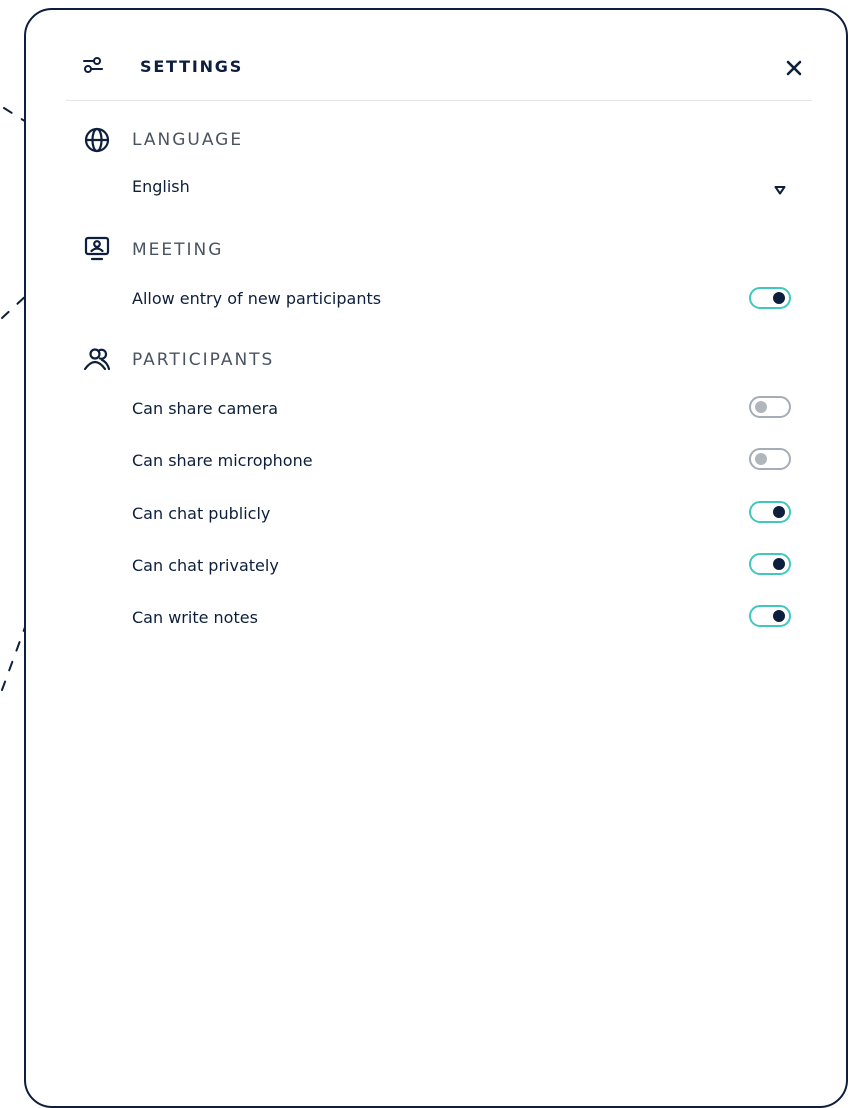  Describe the element at coordinates (188, 140) in the screenshot. I see `section-title-language: LANGUAGE` at that location.